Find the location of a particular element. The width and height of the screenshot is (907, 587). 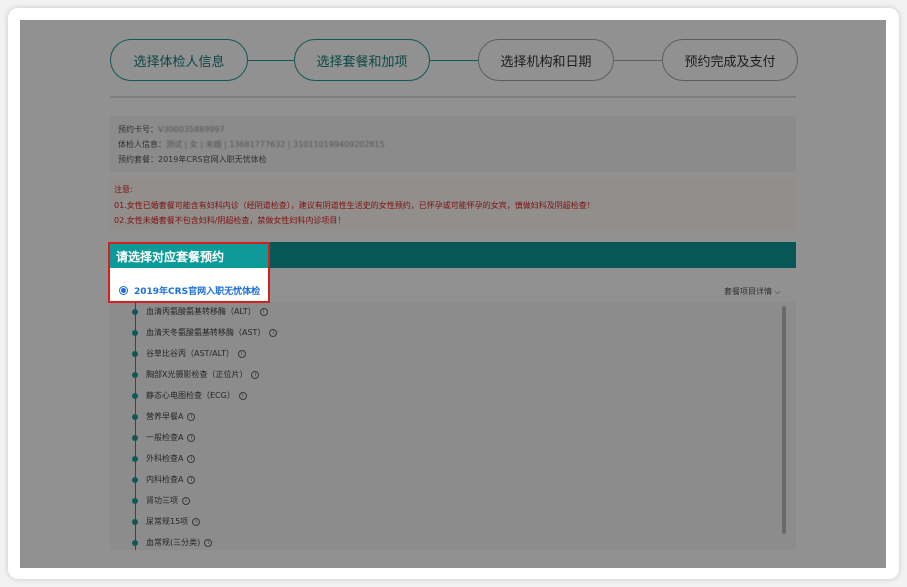

highlight-section-title: 请选择对应套餐预约 is located at coordinates (170, 257).